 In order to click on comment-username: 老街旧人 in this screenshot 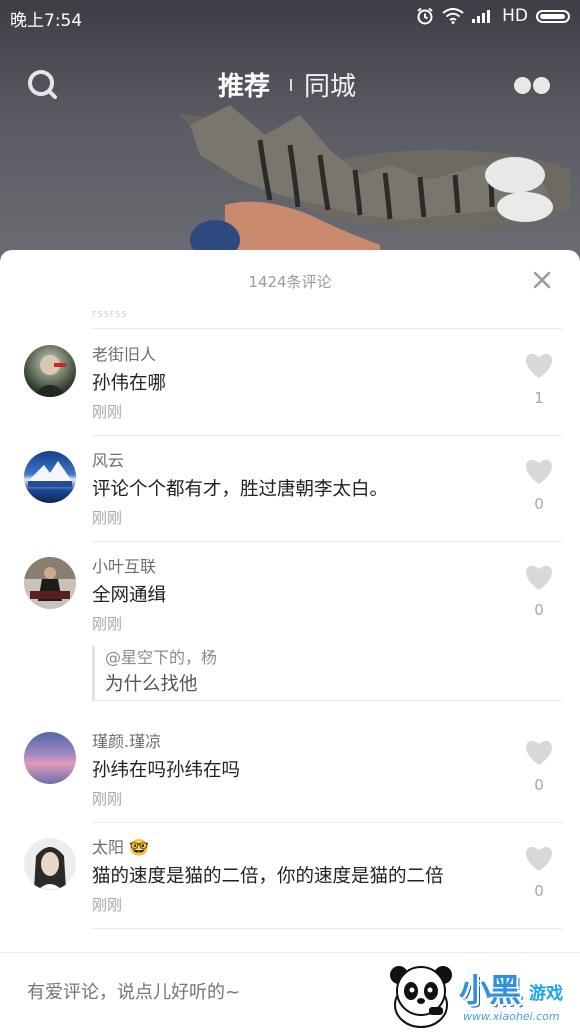, I will do `click(286, 347)`.